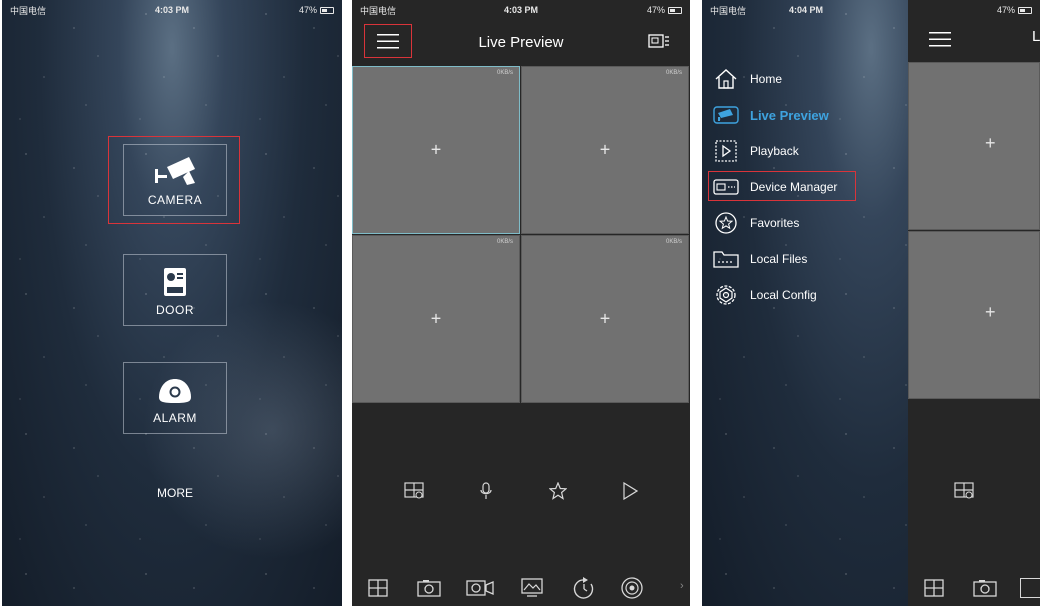 Image resolution: width=1042 pixels, height=606 pixels. I want to click on favorites-icon, so click(726, 223).